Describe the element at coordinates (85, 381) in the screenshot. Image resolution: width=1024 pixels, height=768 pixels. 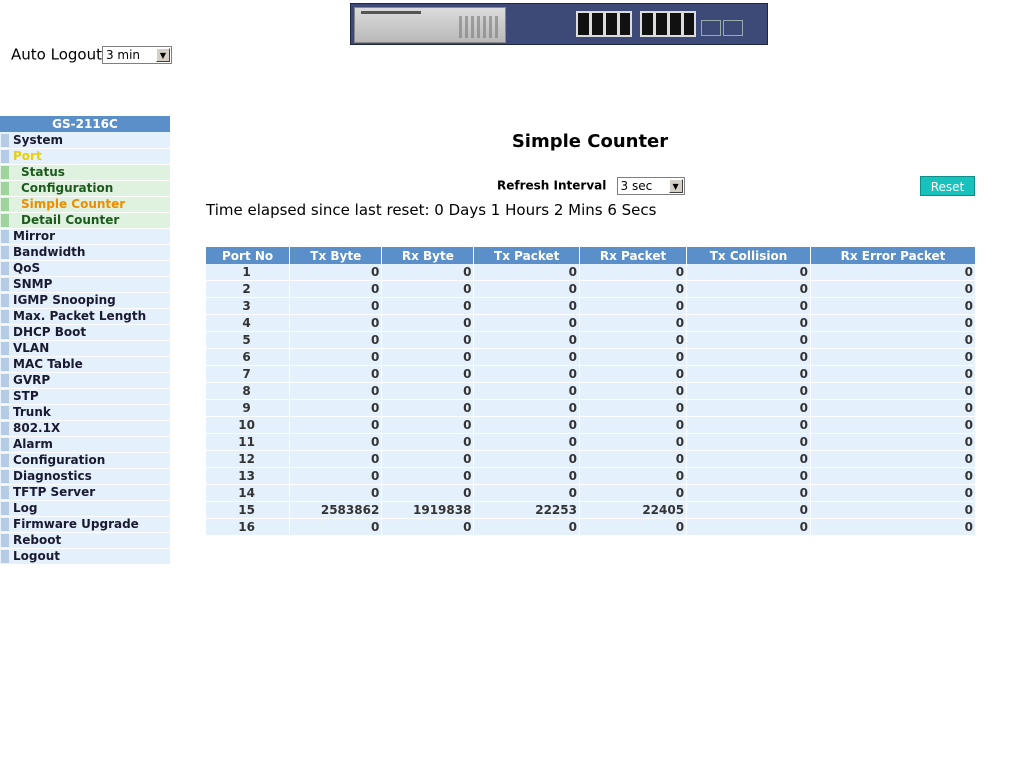
I see `sidebar-item-gvrp: GVRP` at that location.